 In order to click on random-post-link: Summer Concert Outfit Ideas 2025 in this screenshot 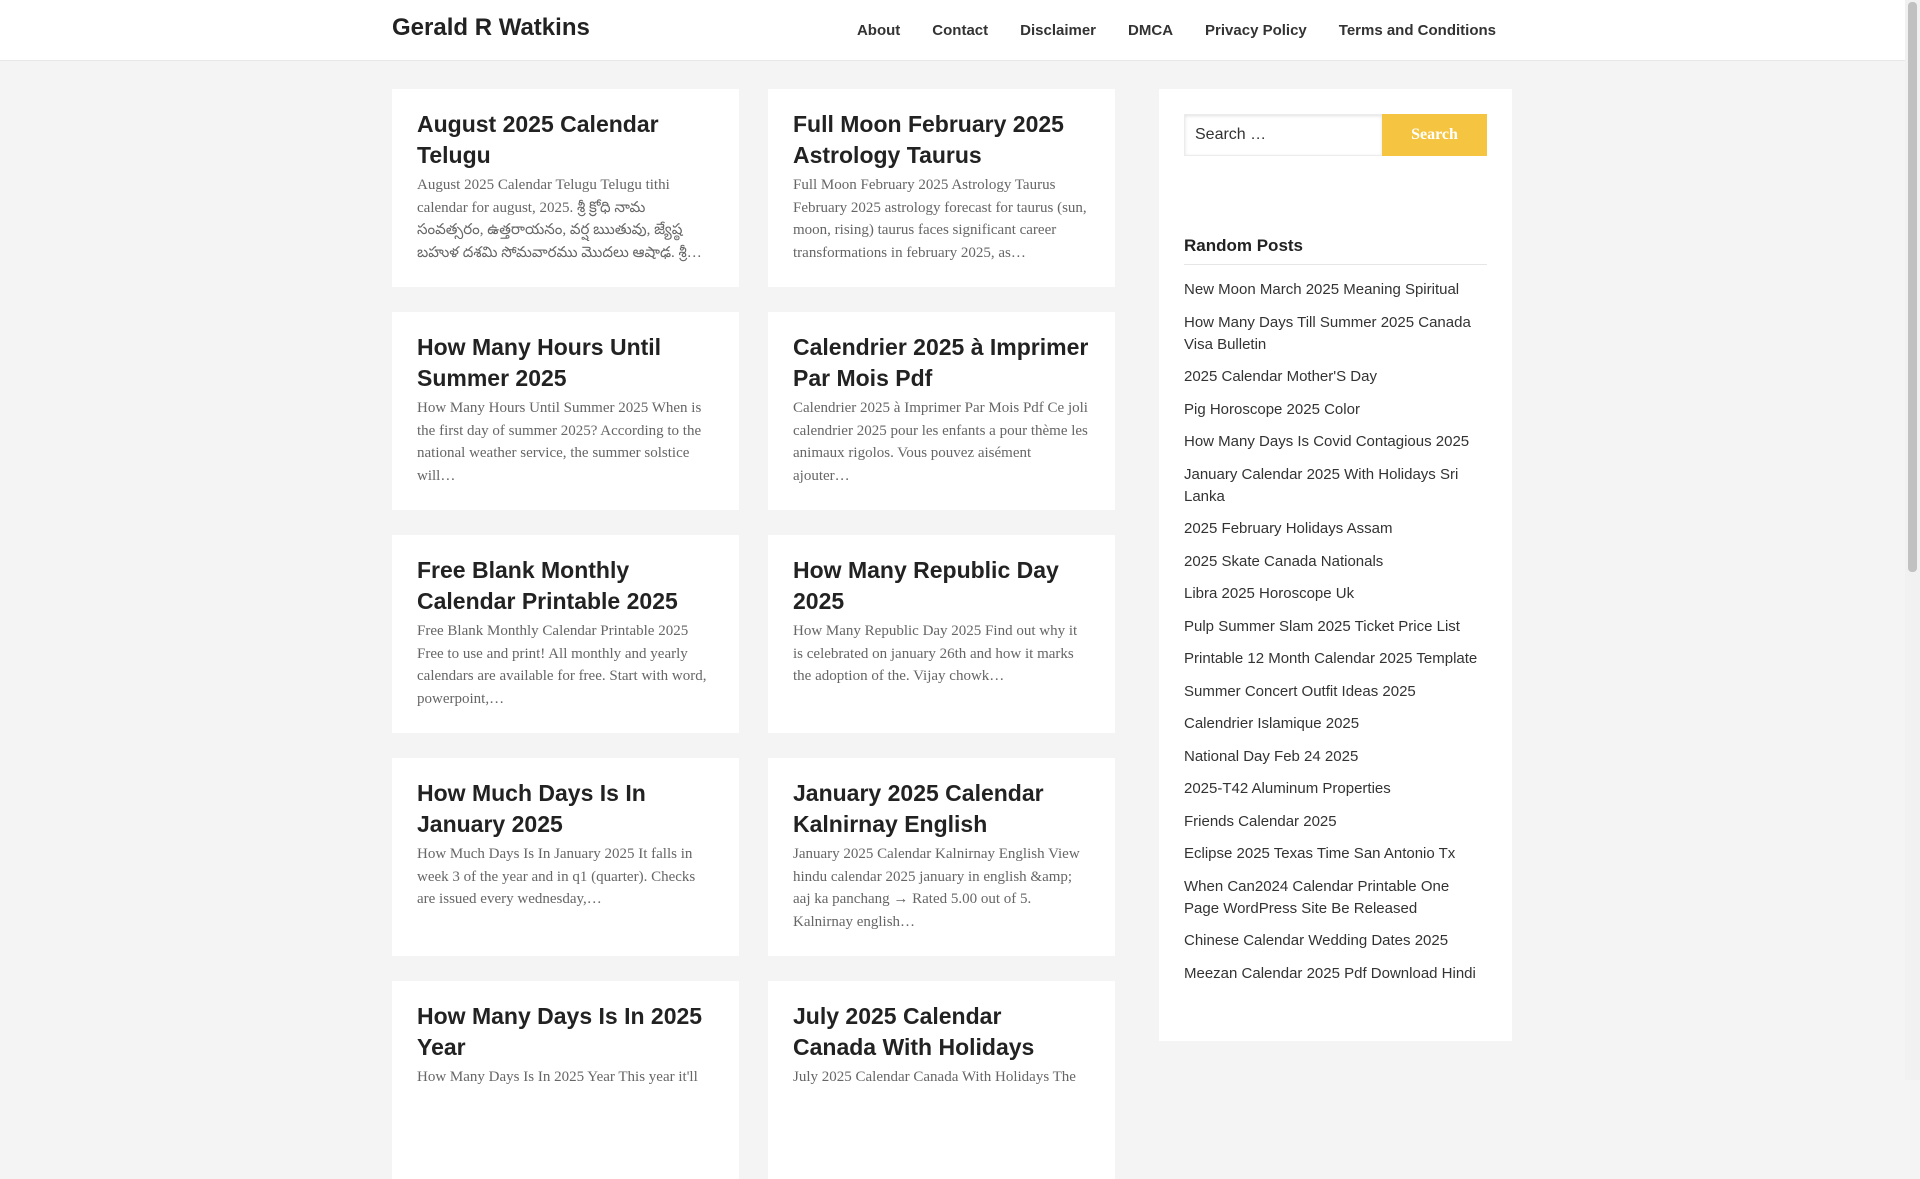, I will do `click(1300, 691)`.